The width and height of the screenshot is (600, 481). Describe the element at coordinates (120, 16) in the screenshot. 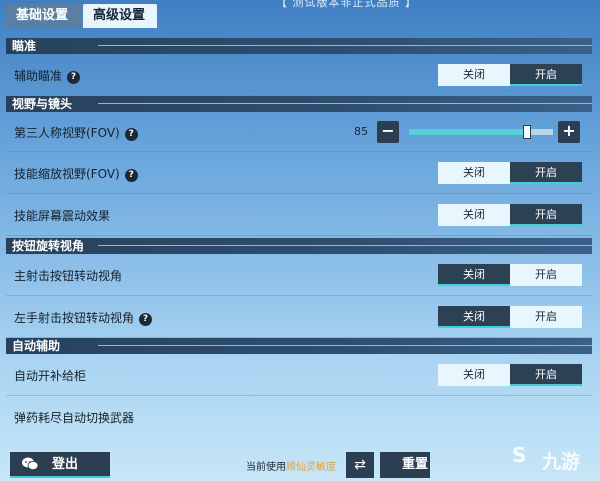

I see `tab-advanced-settings: 高级设置` at that location.